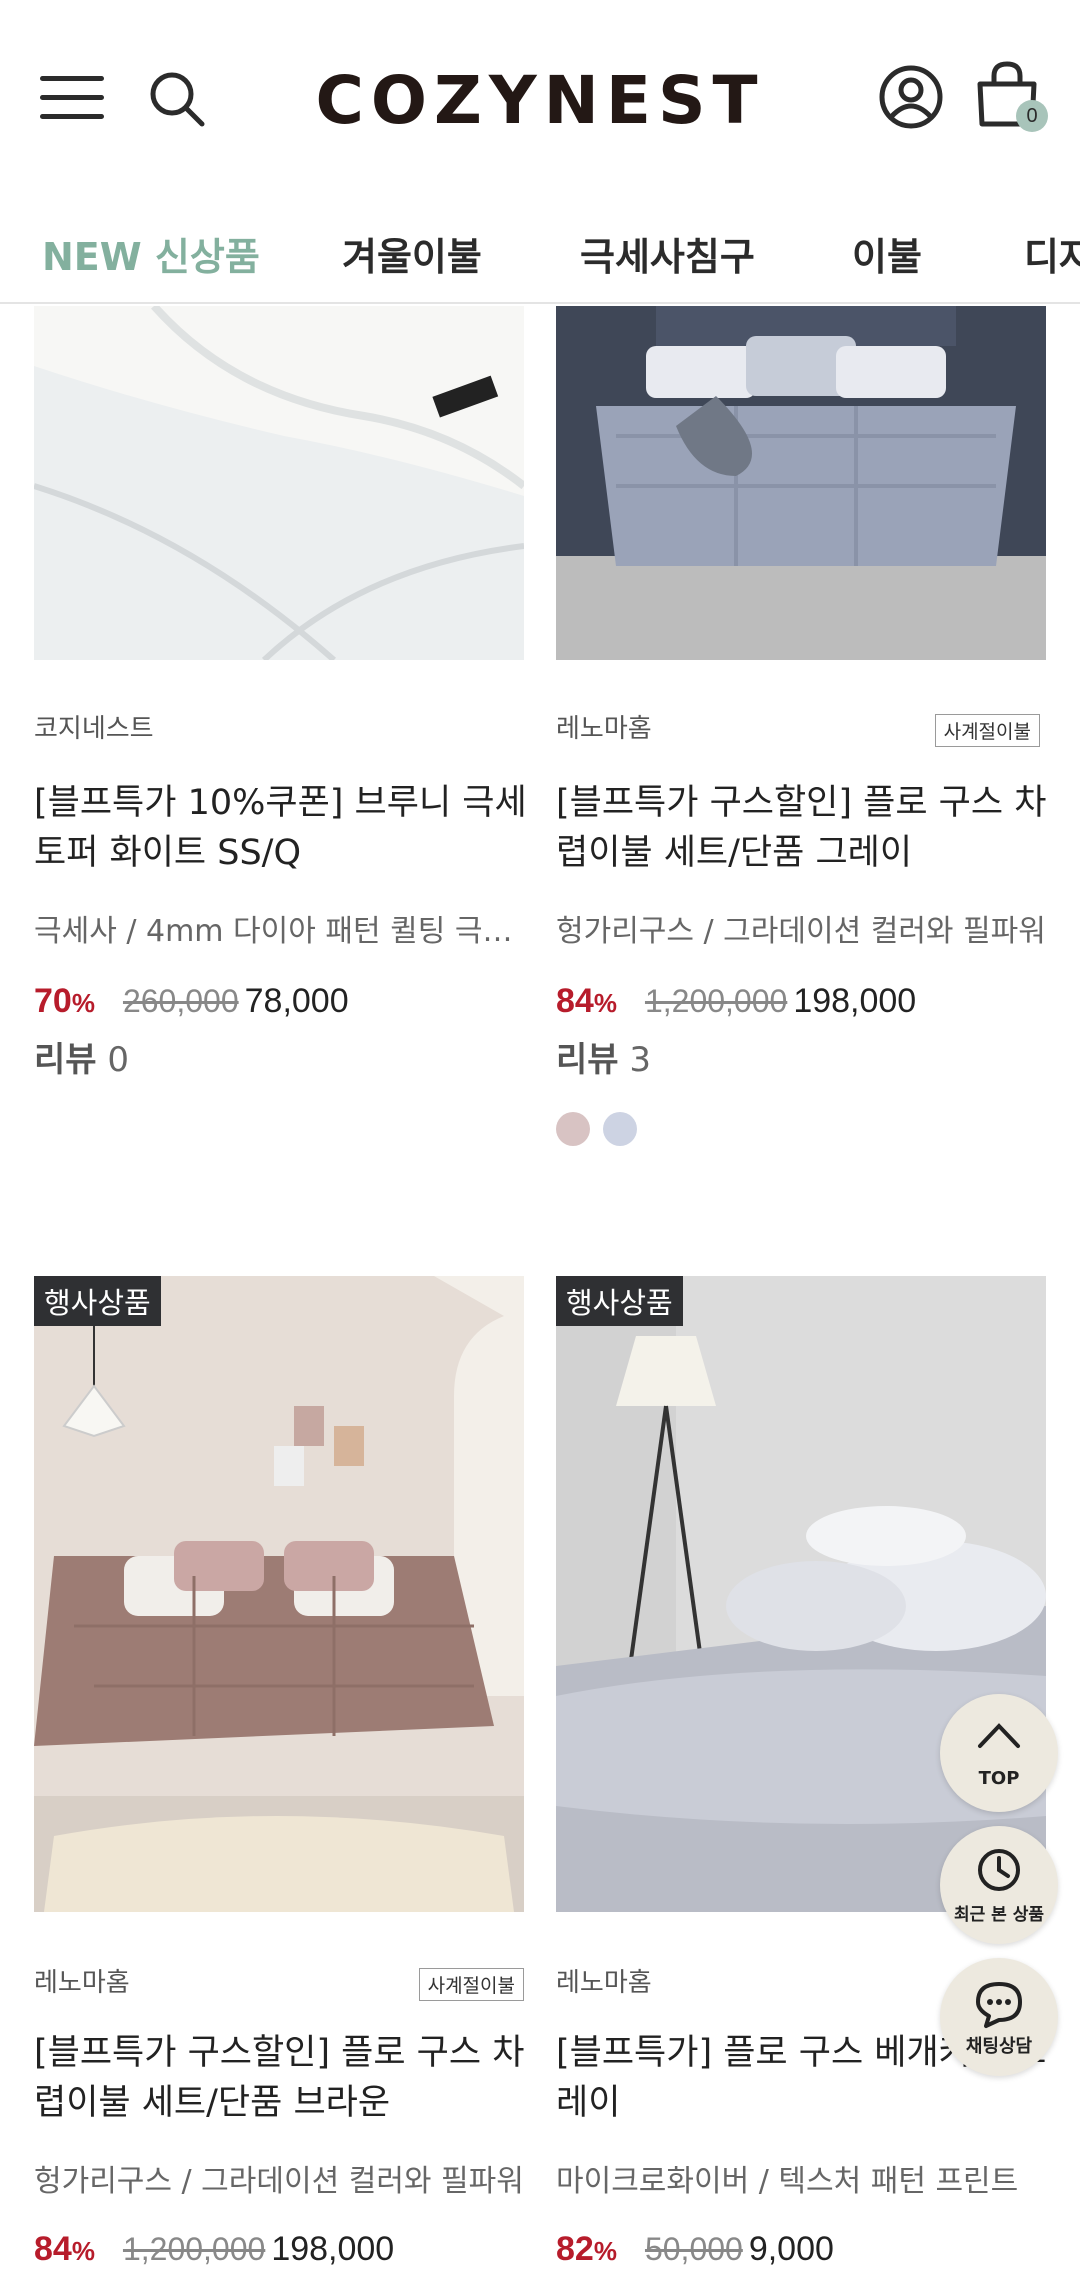 This screenshot has height=2284, width=1080. What do you see at coordinates (180, 1001) in the screenshot?
I see `original-price: 260,000` at bounding box center [180, 1001].